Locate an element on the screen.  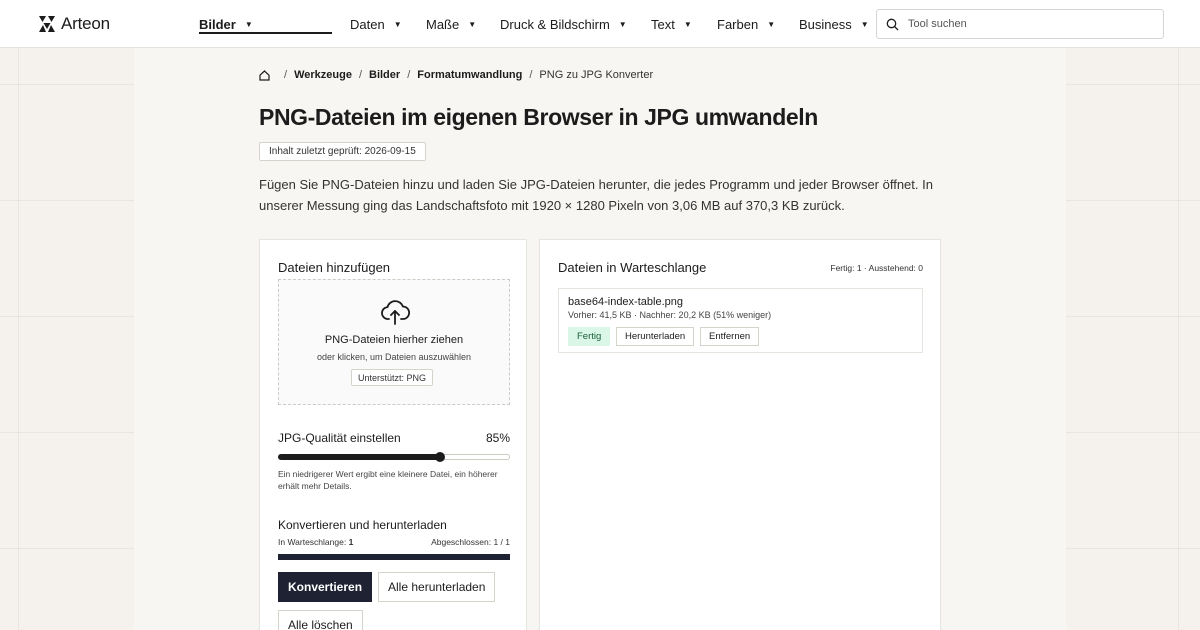
logo-text: Arteon is located at coordinates (85, 23).